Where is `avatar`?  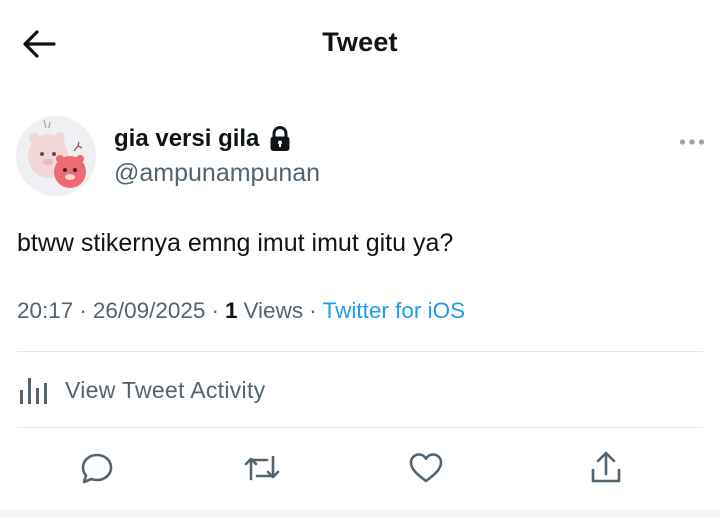 avatar is located at coordinates (56, 156).